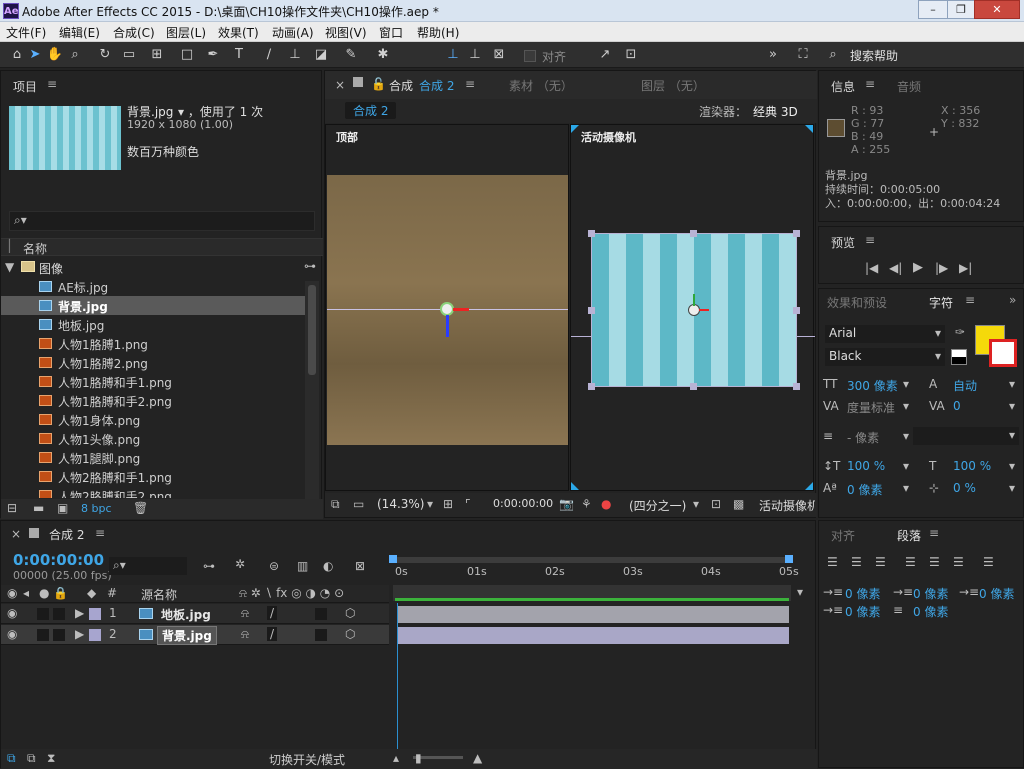 The width and height of the screenshot is (1024, 769). What do you see at coordinates (910, 562) in the screenshot?
I see `justify-left-icon: ☰` at bounding box center [910, 562].